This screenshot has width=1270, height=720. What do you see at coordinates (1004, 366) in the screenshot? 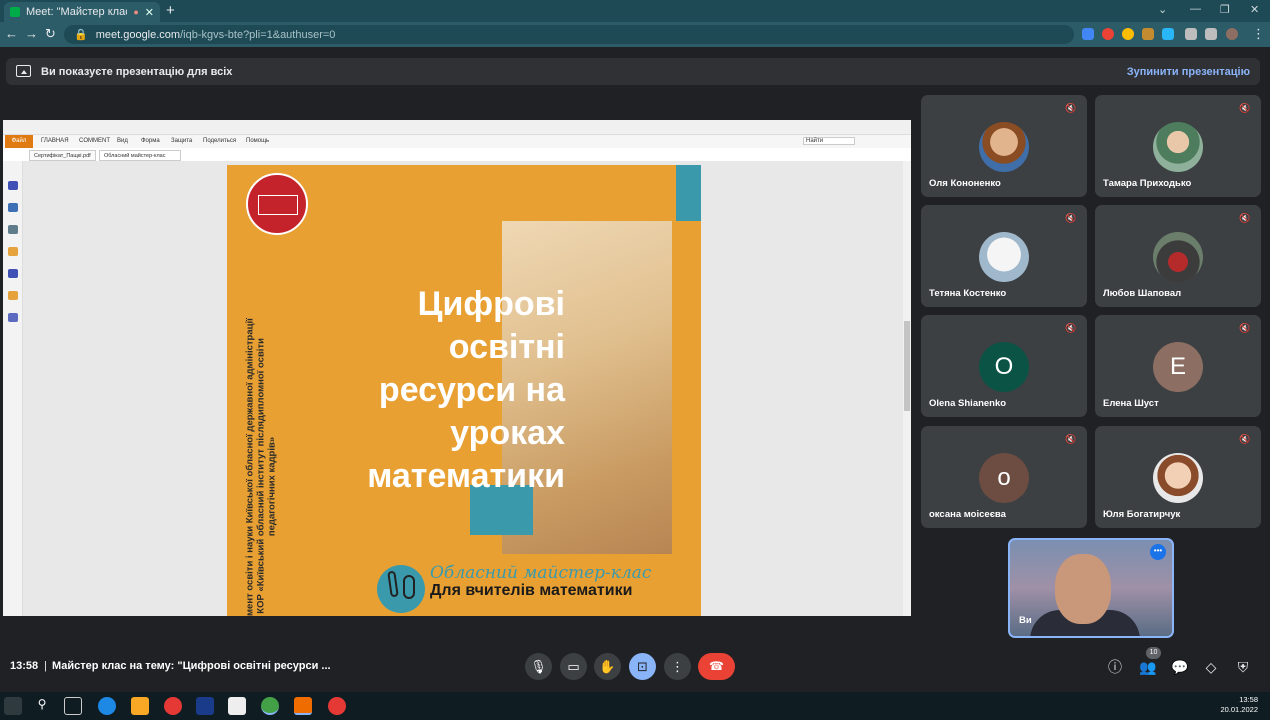
I see `participant-tile: 🔇 O Olena Shianenko` at bounding box center [1004, 366].